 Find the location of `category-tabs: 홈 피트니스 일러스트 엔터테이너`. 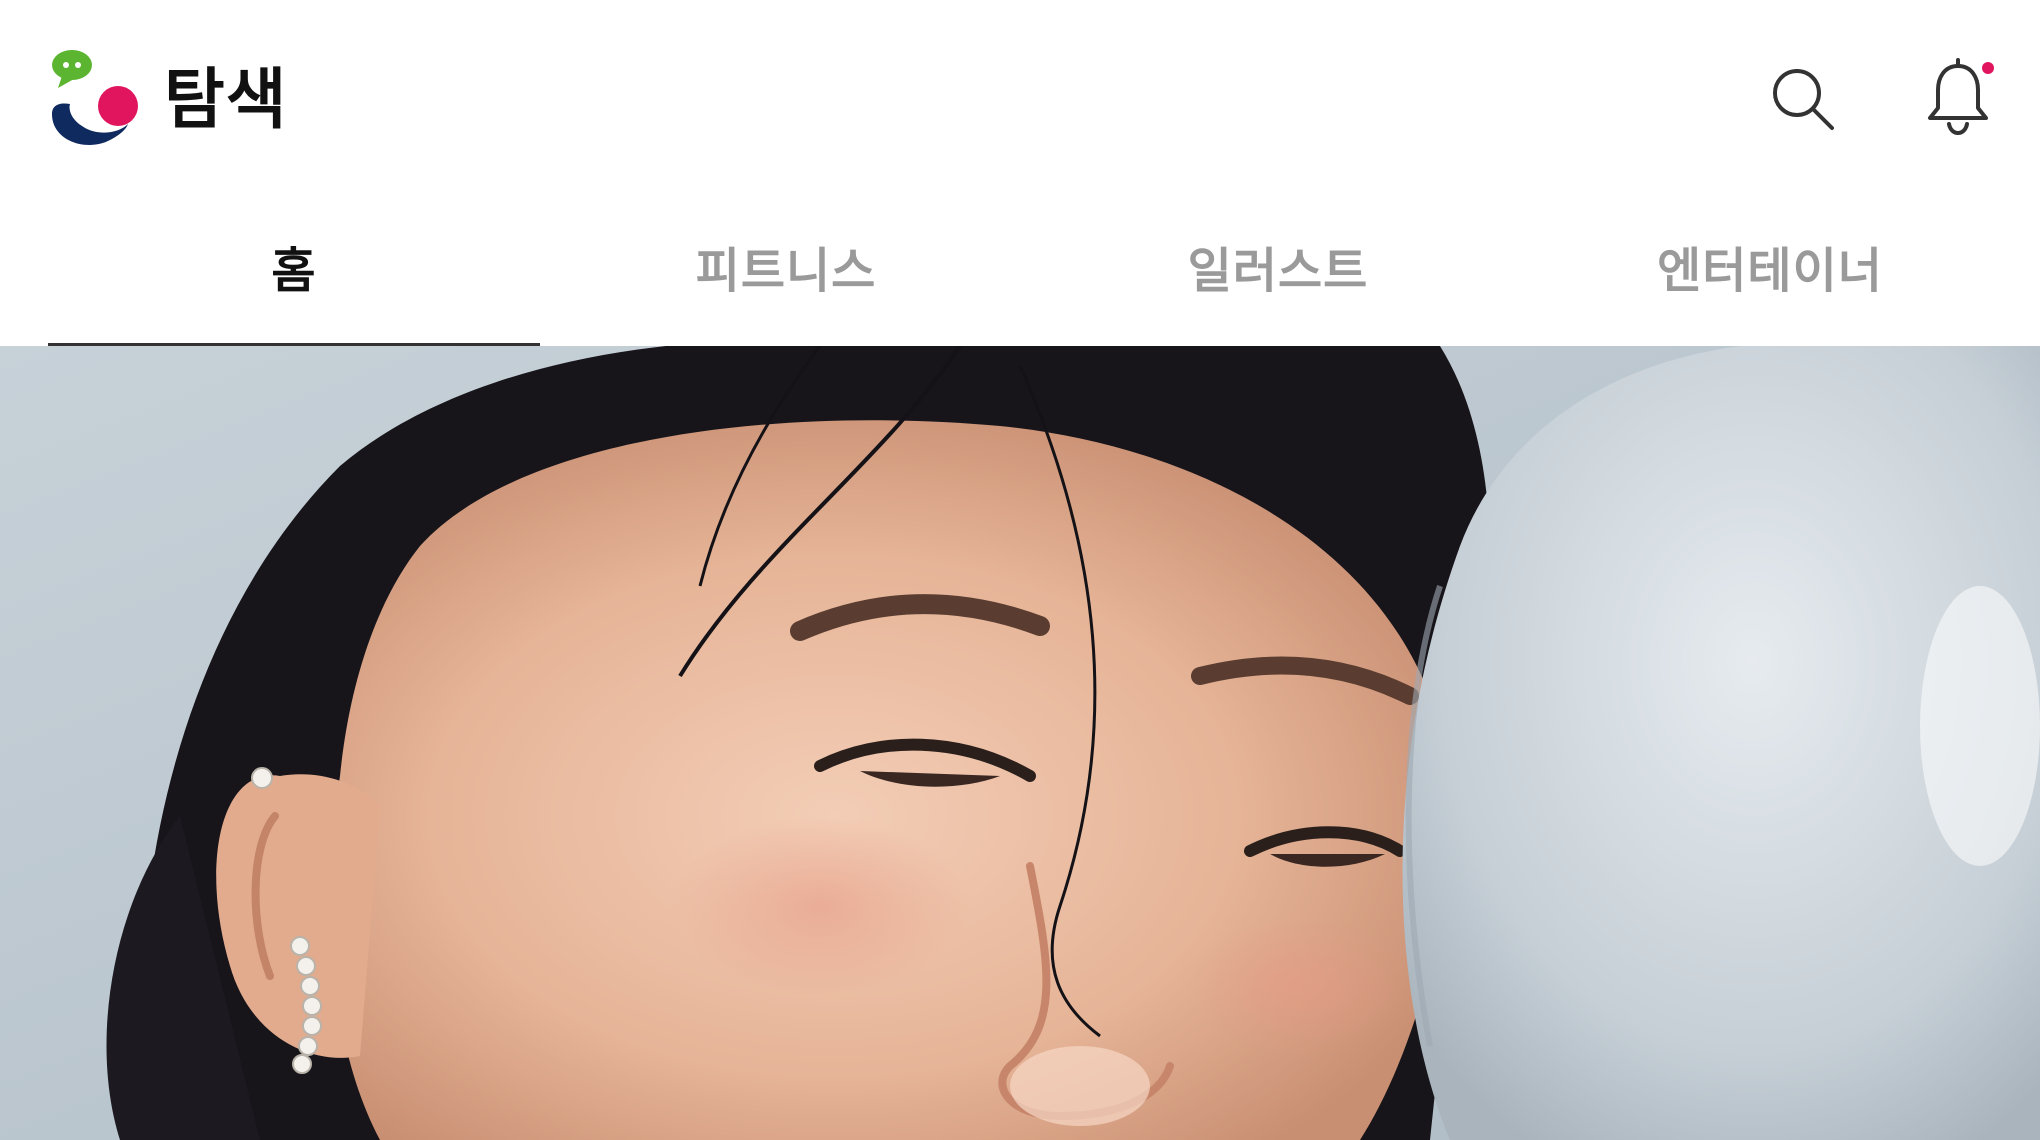

category-tabs: 홈 피트니스 일러스트 엔터테이너 is located at coordinates (1032, 273).